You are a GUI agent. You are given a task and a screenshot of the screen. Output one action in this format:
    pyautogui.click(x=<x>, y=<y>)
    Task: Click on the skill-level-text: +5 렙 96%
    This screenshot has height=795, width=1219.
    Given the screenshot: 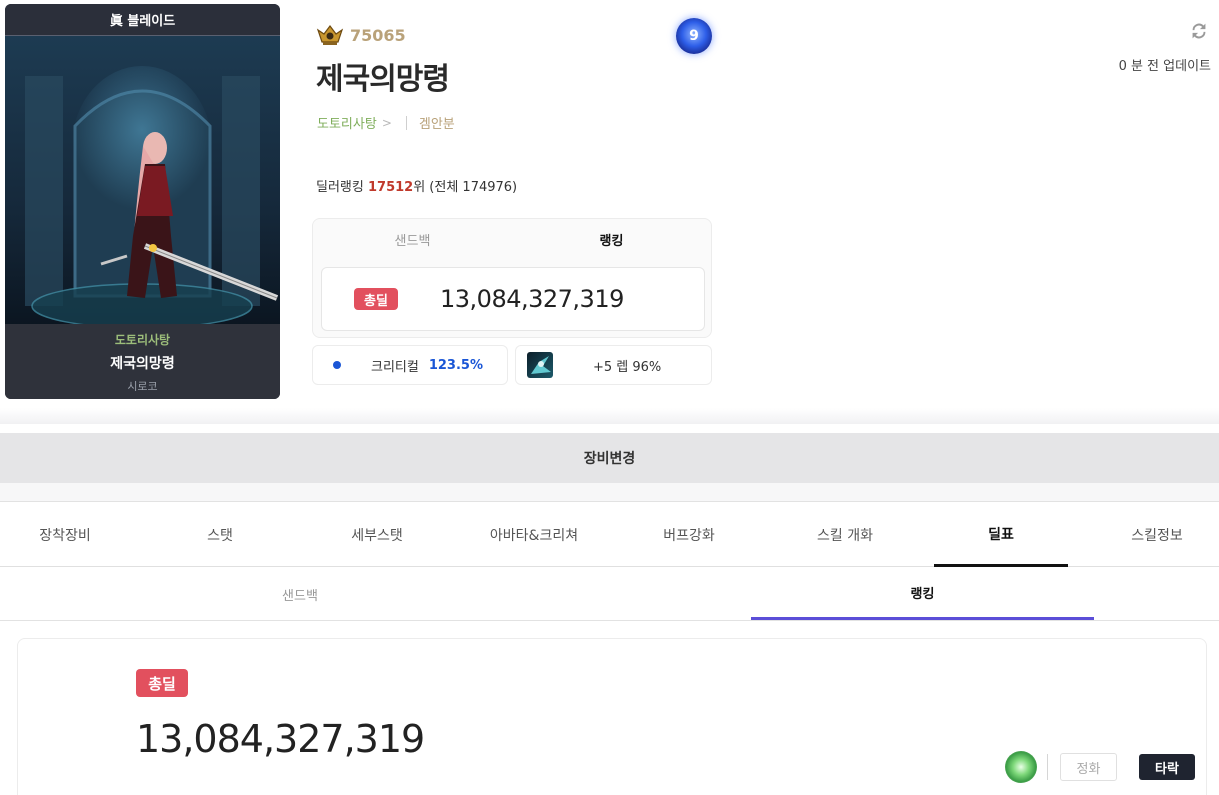 What is the action you would take?
    pyautogui.click(x=627, y=367)
    